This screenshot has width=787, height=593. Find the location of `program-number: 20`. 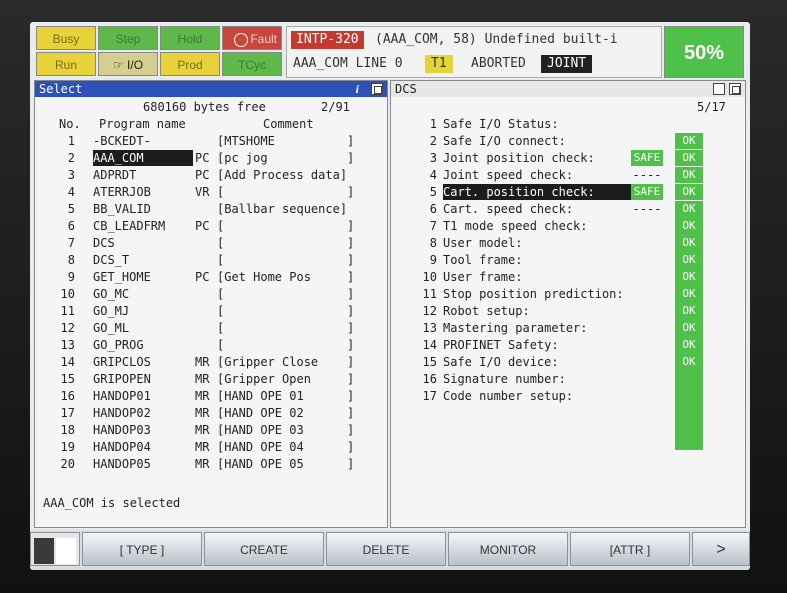

program-number: 20 is located at coordinates (67, 464).